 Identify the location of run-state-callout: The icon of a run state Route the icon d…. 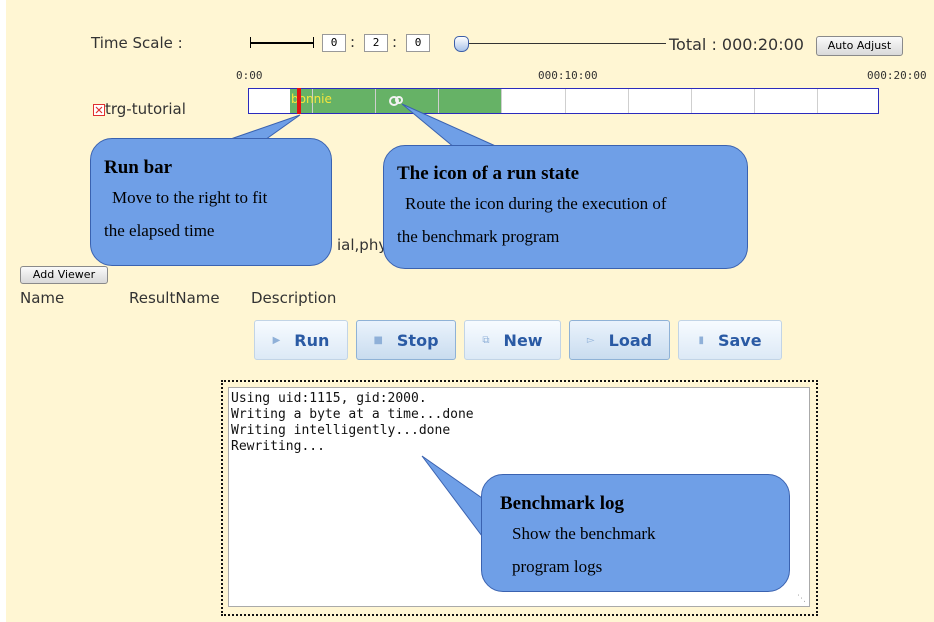
(565, 207).